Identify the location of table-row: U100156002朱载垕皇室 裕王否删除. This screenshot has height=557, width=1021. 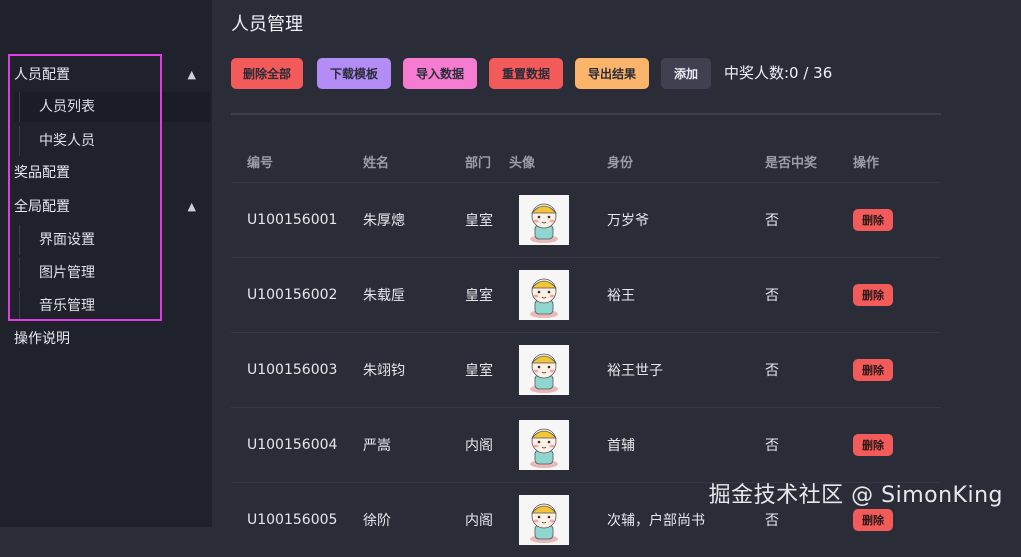
(586, 295).